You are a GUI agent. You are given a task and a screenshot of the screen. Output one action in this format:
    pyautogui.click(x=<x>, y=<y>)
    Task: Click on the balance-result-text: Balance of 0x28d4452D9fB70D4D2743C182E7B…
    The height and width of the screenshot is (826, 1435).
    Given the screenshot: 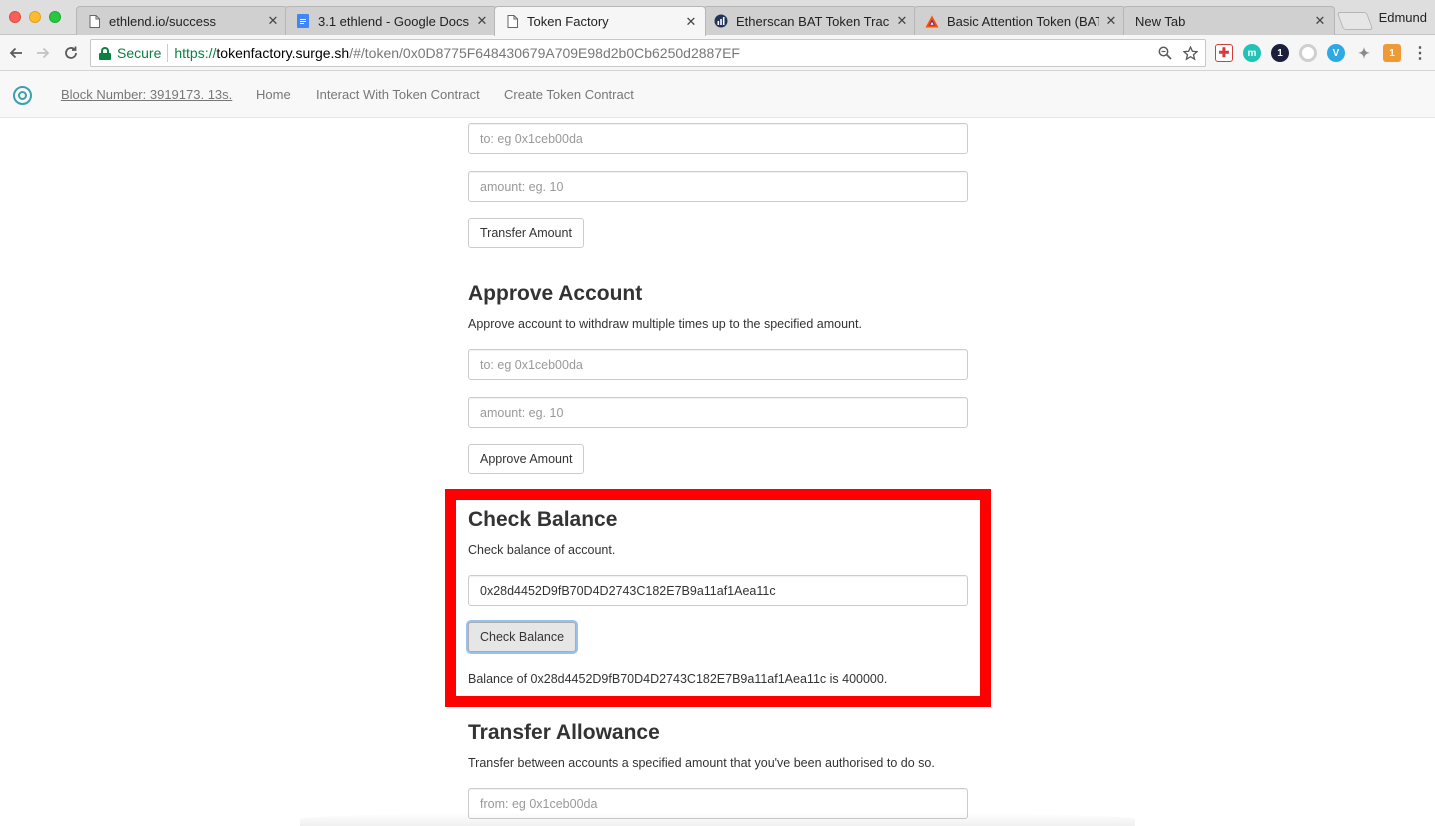 What is the action you would take?
    pyautogui.click(x=678, y=679)
    